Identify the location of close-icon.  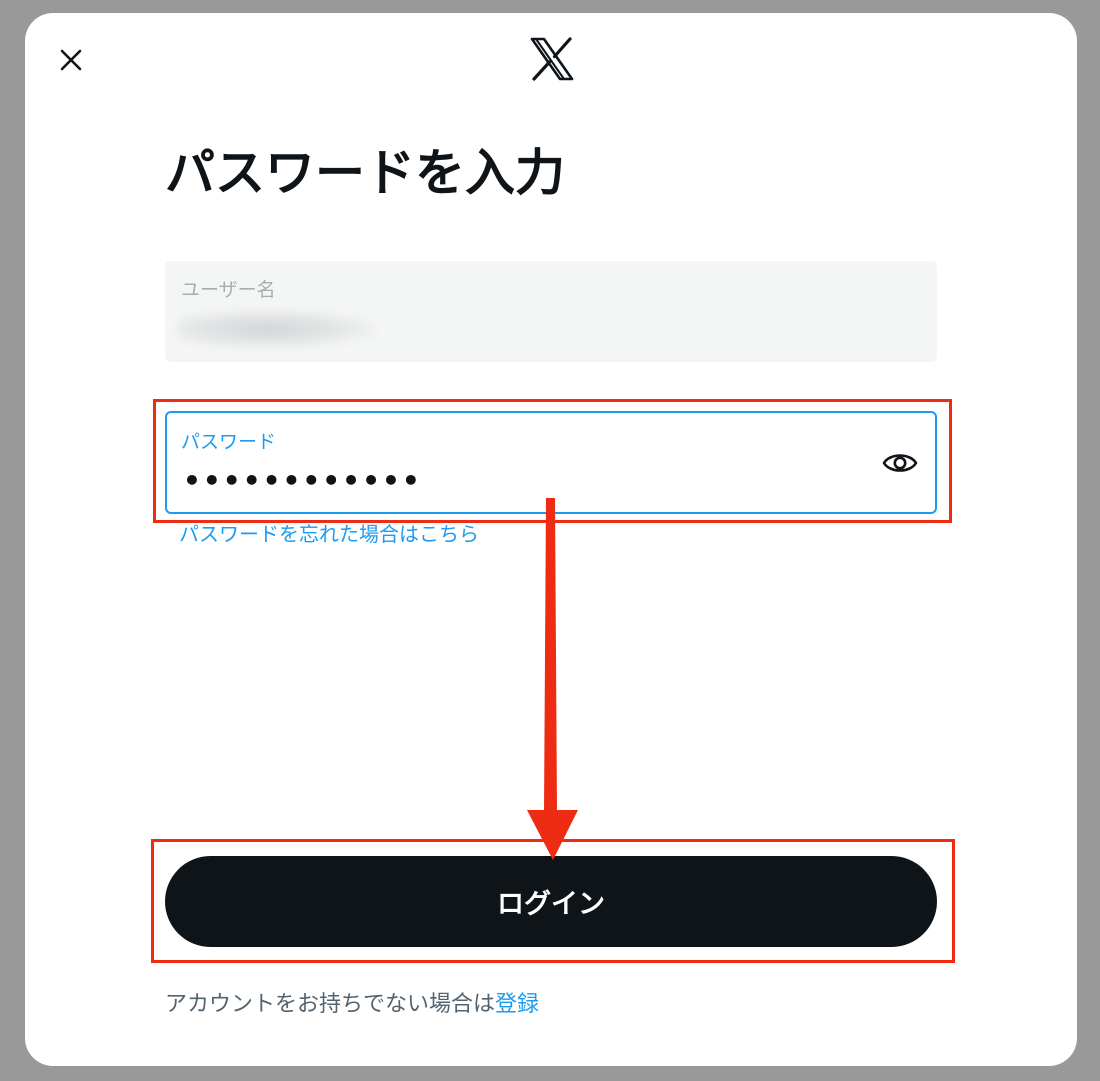
(71, 60).